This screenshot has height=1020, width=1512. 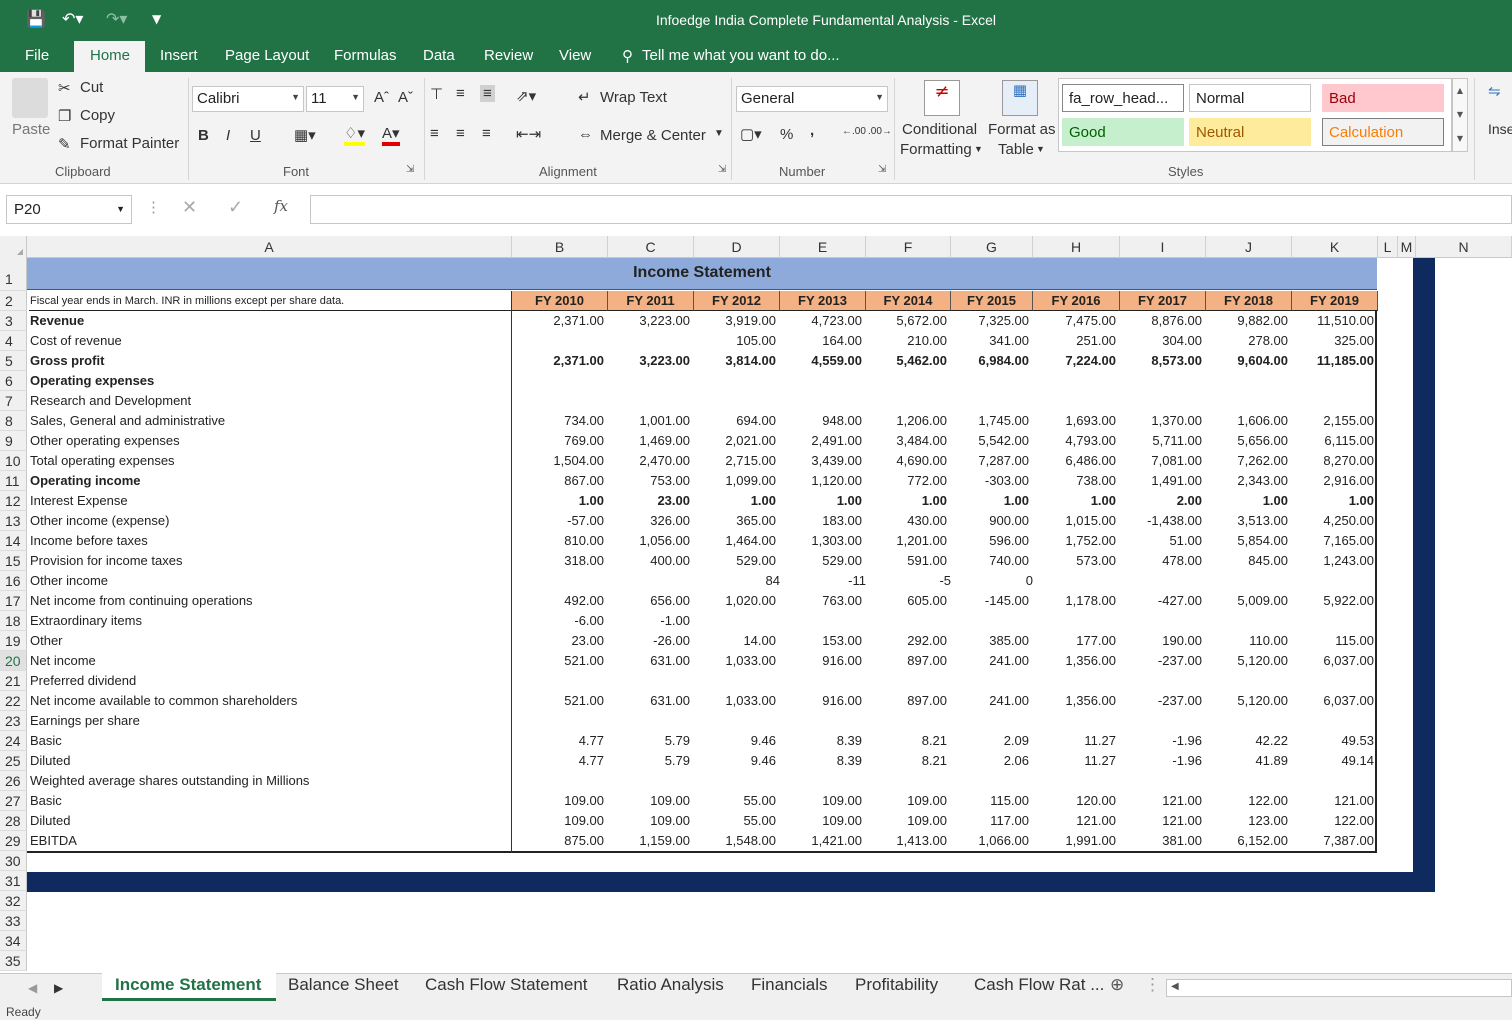 I want to click on data-cell: 6,152.00, so click(x=1249, y=841).